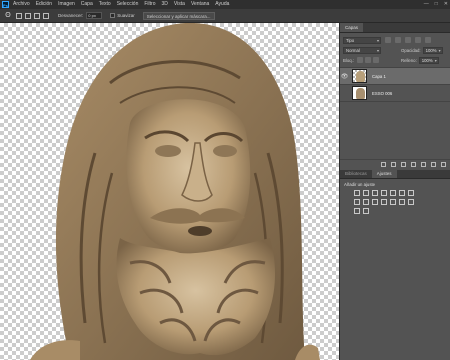  What do you see at coordinates (357, 202) in the screenshot?
I see `black-white-icon` at bounding box center [357, 202].